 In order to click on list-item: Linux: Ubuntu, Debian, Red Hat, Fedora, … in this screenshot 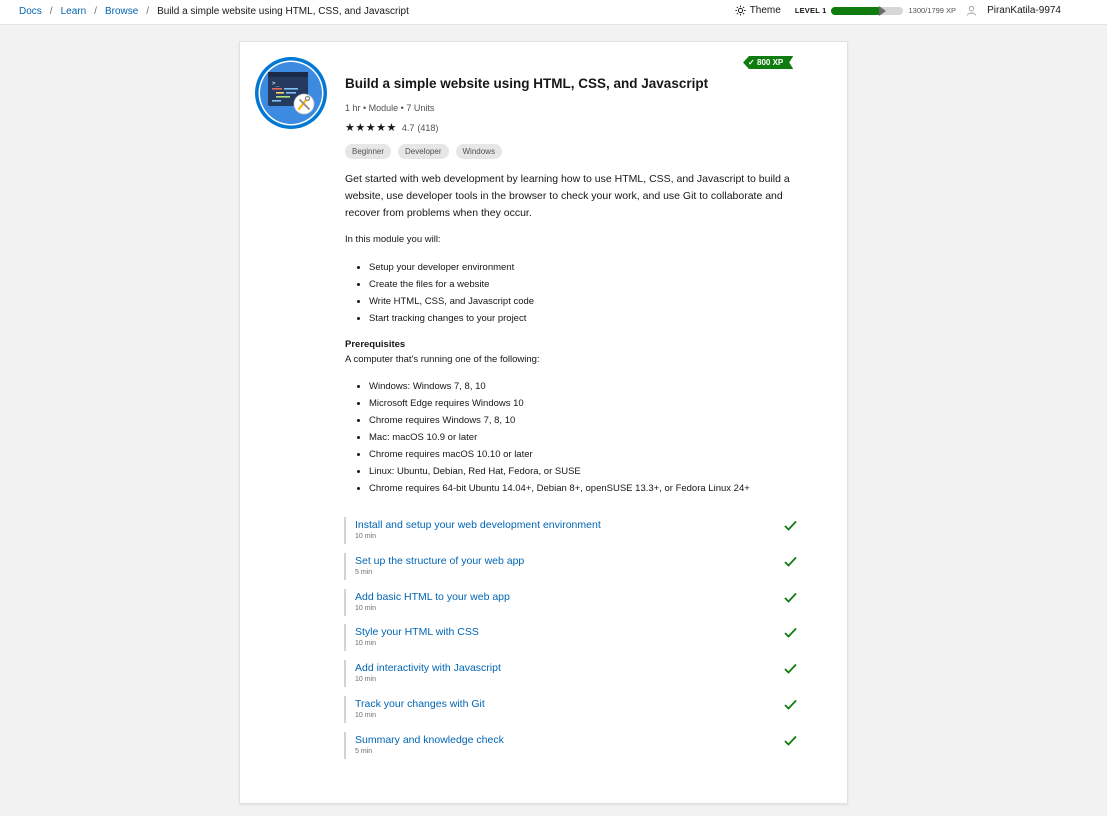, I will do `click(559, 471)`.